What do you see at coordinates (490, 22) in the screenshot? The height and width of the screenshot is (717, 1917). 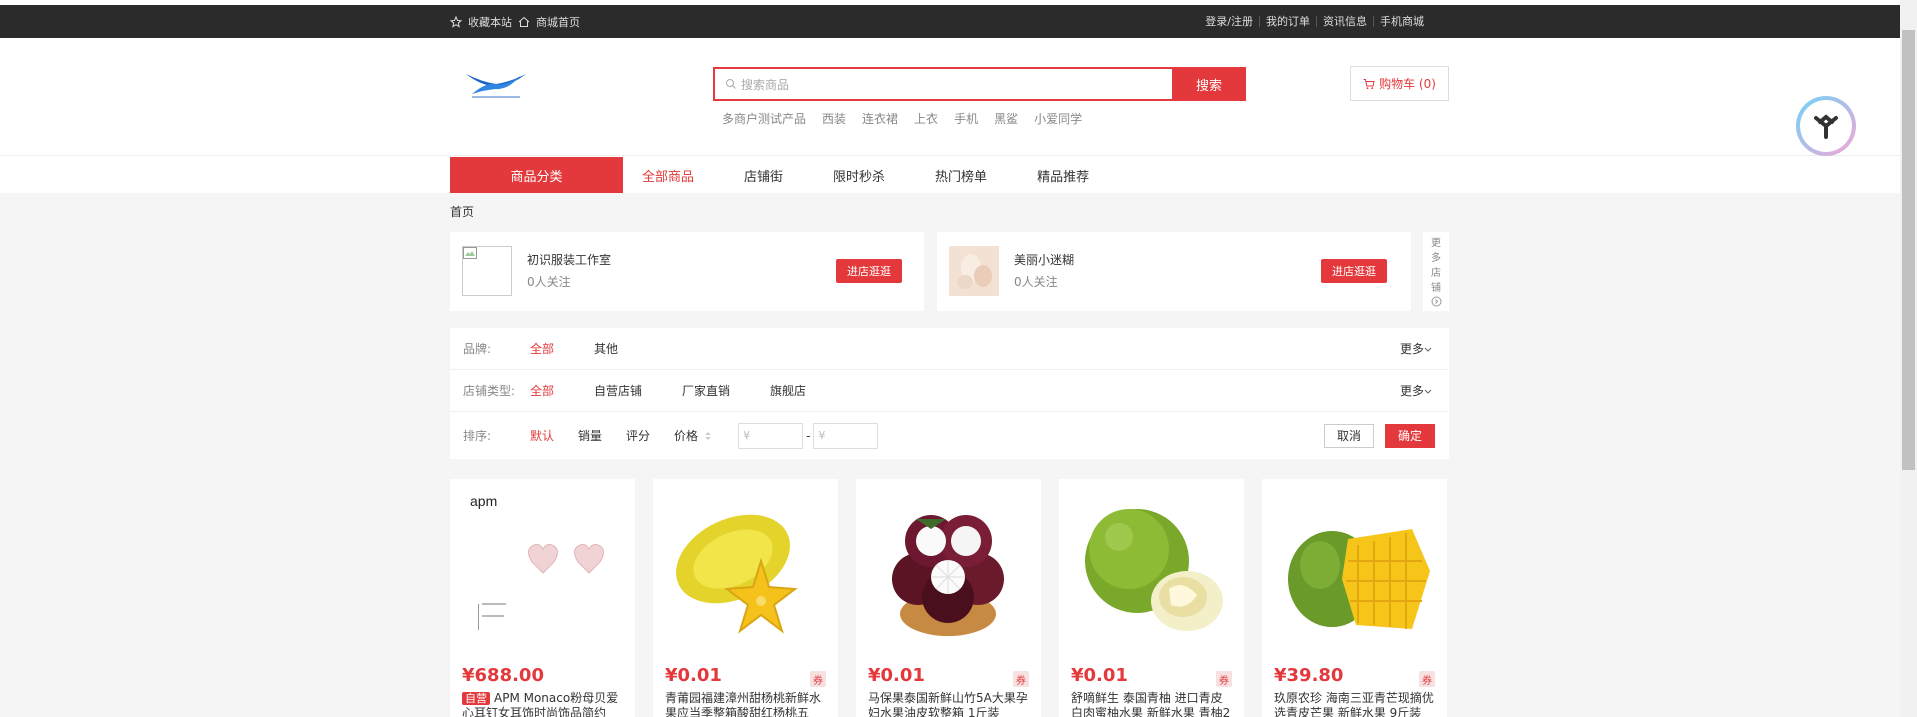 I see `favorite-link: 收藏本站` at bounding box center [490, 22].